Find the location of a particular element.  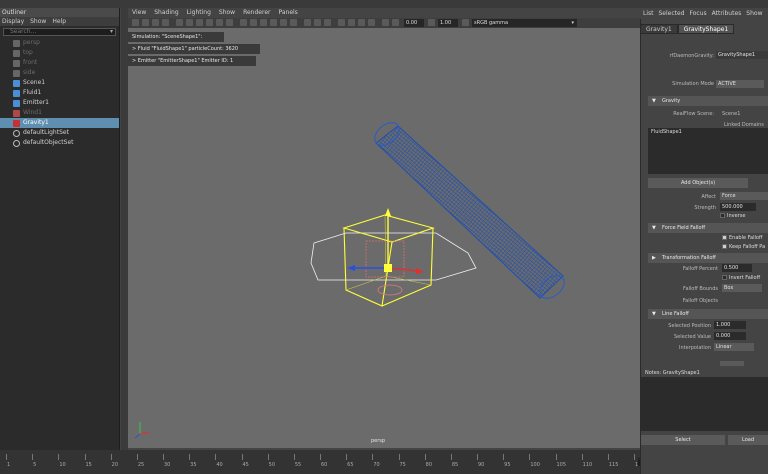

ae-menu-bar: List Selected Focus Attributes Show H is located at coordinates (704, 13).